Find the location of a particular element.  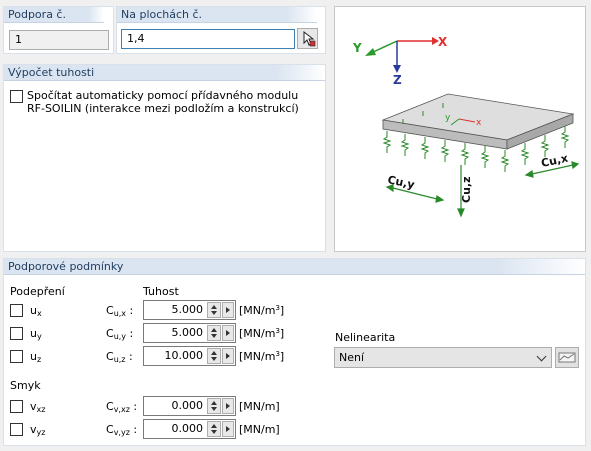

nonlinearity-edit-button is located at coordinates (567, 357).